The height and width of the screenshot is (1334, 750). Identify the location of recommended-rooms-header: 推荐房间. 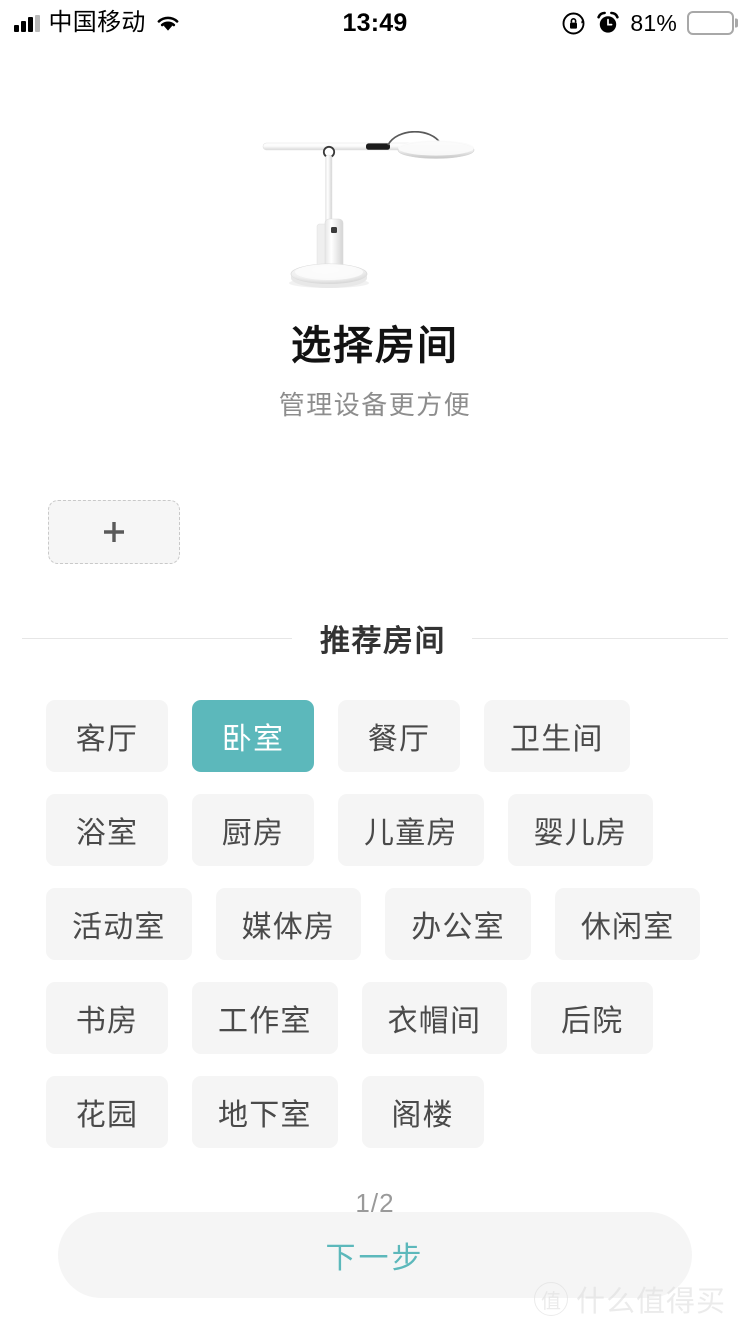
(375, 638).